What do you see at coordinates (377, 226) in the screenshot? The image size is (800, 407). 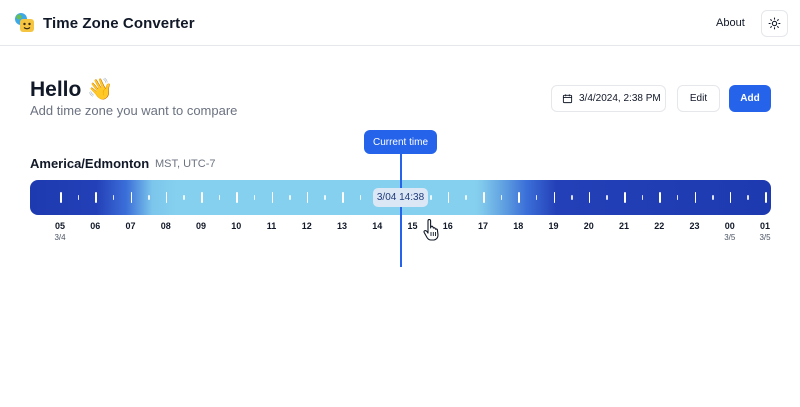 I see `hour-label: 14` at bounding box center [377, 226].